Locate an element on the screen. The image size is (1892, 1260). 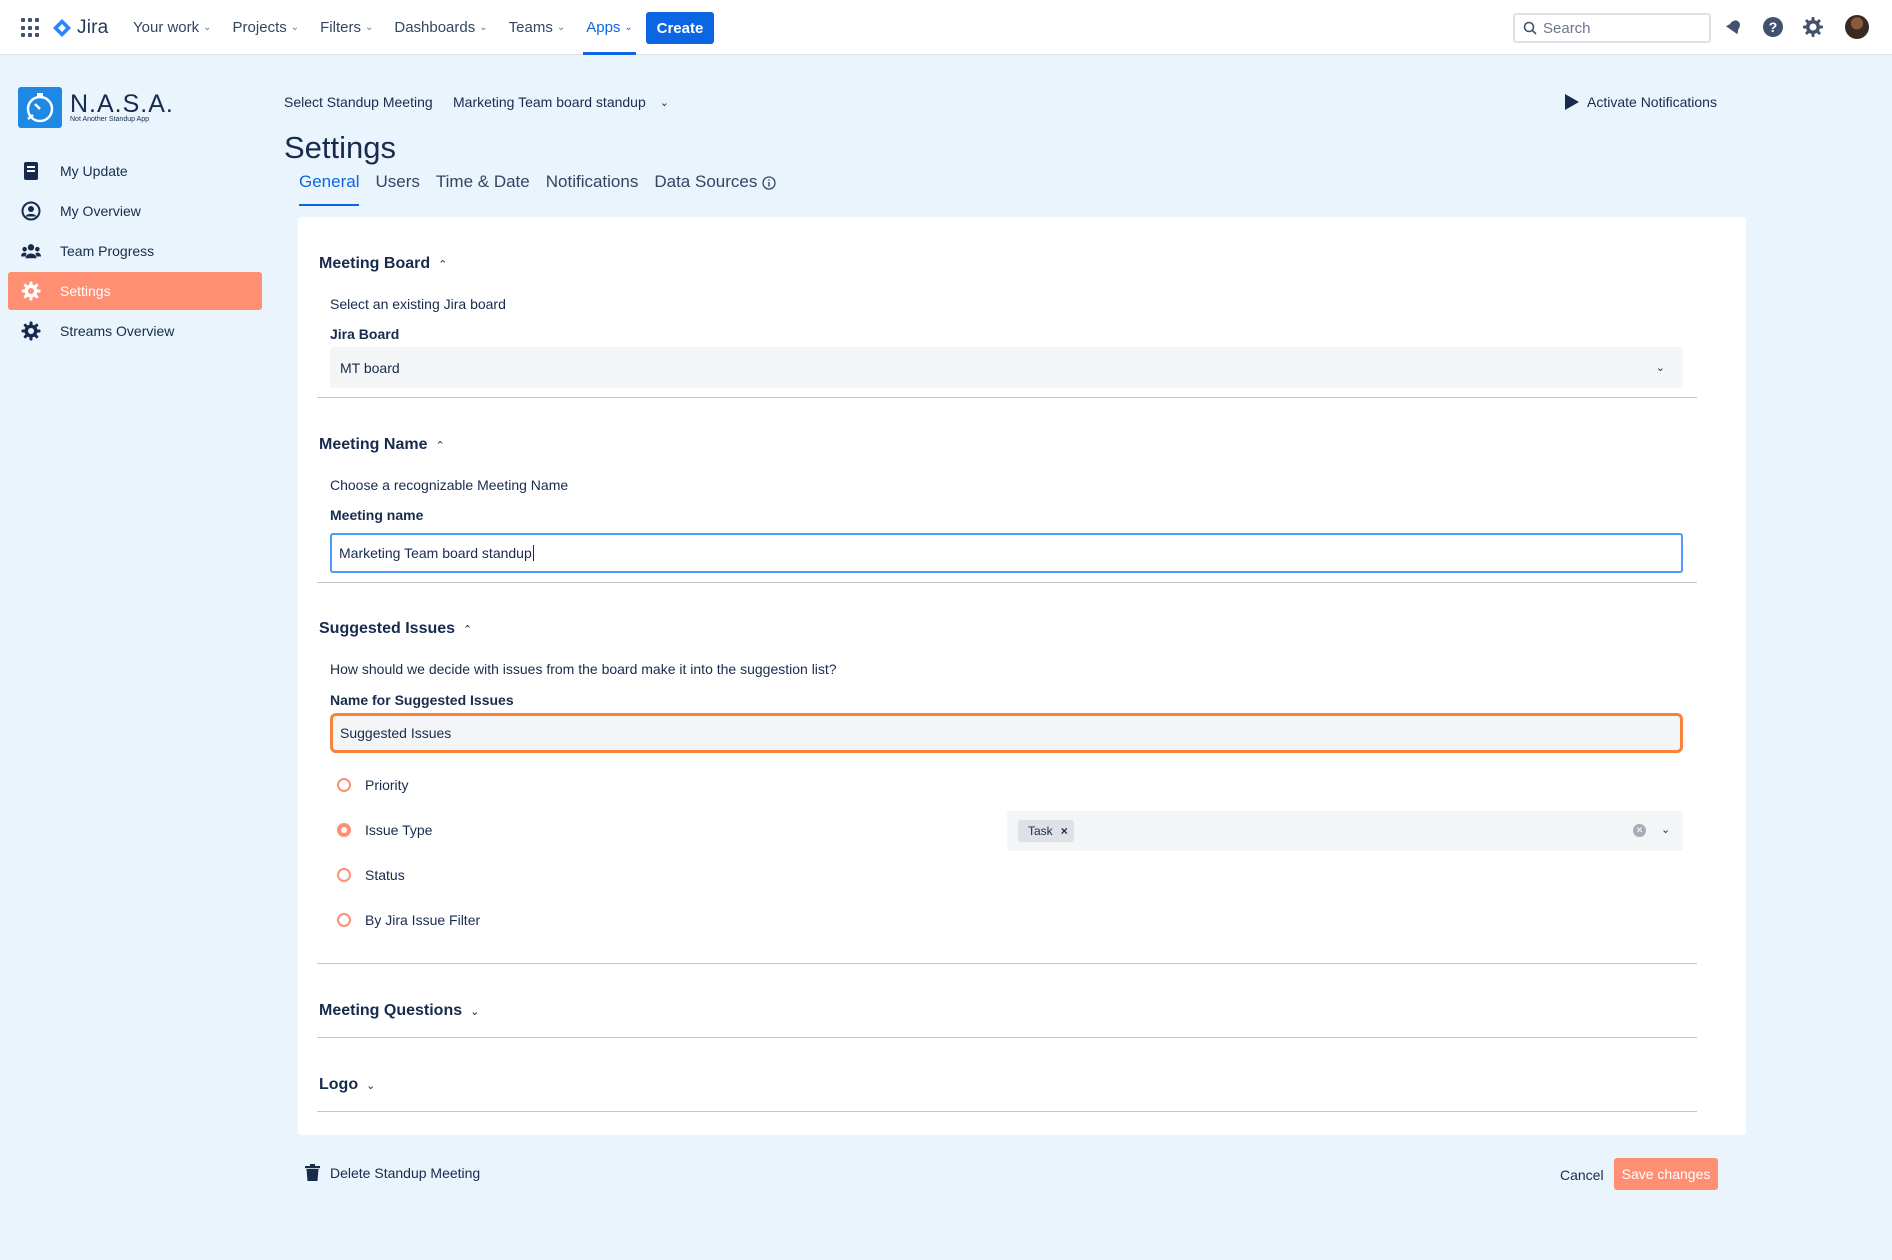
menu-label: Dashboards is located at coordinates (435, 27).